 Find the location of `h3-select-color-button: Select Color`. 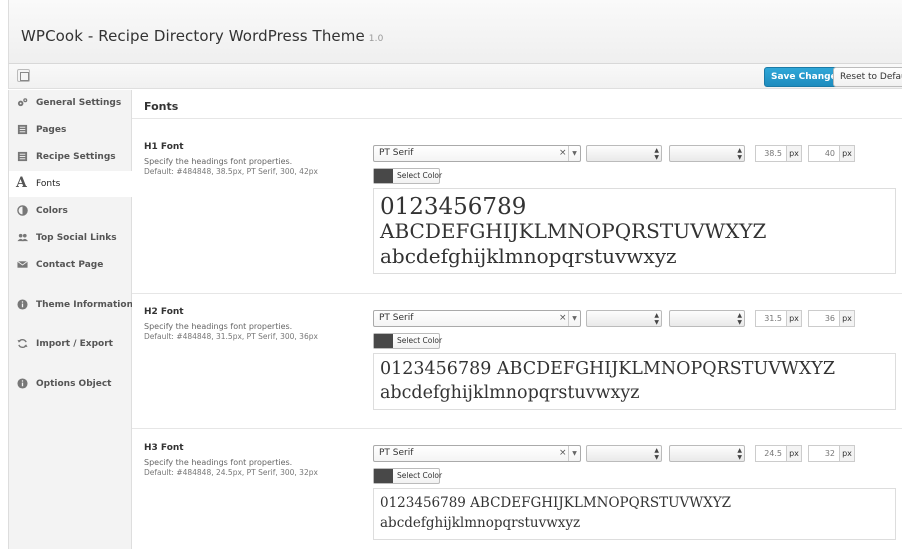

h3-select-color-button: Select Color is located at coordinates (408, 476).